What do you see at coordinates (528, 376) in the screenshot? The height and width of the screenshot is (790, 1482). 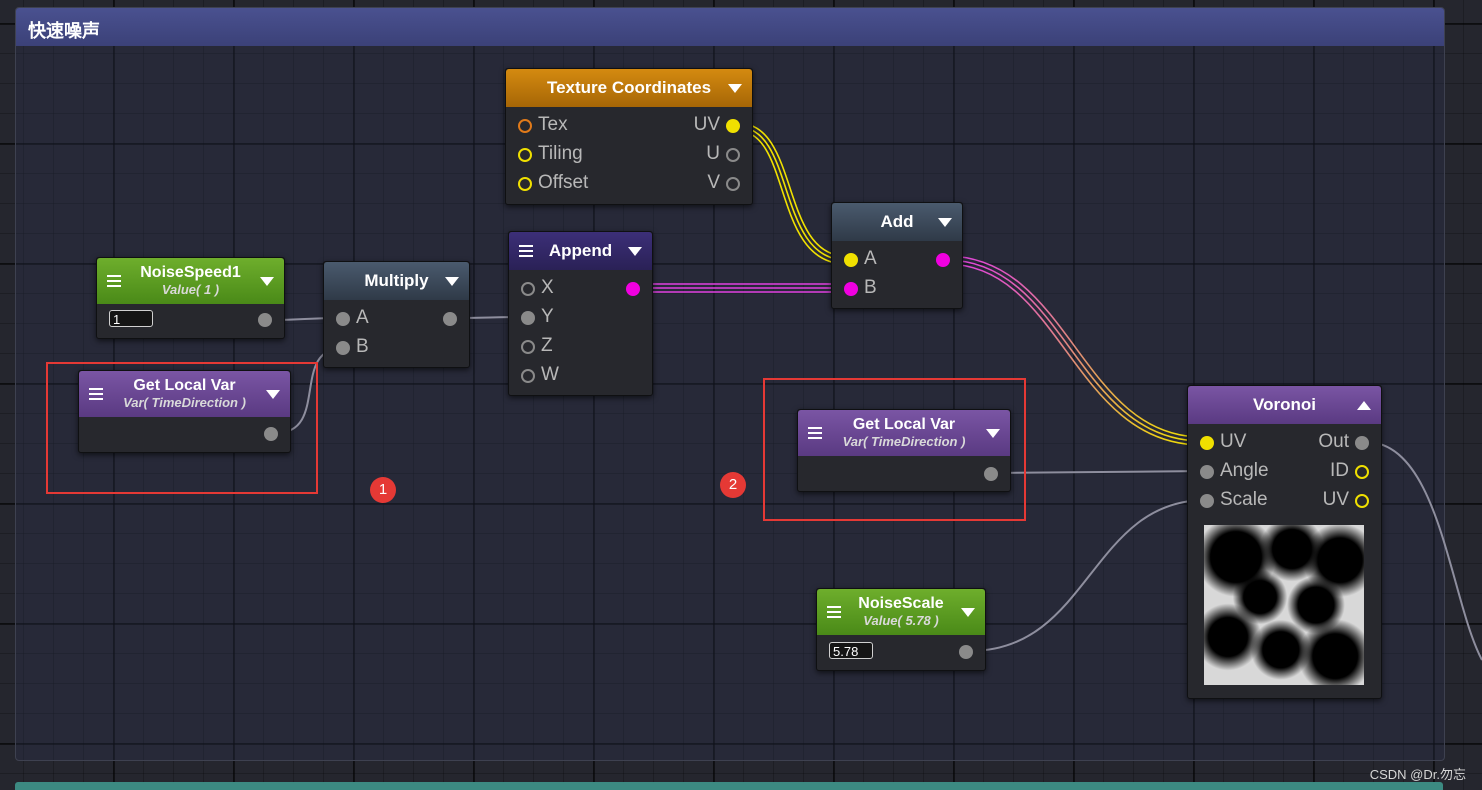 I see `port-w-icon` at bounding box center [528, 376].